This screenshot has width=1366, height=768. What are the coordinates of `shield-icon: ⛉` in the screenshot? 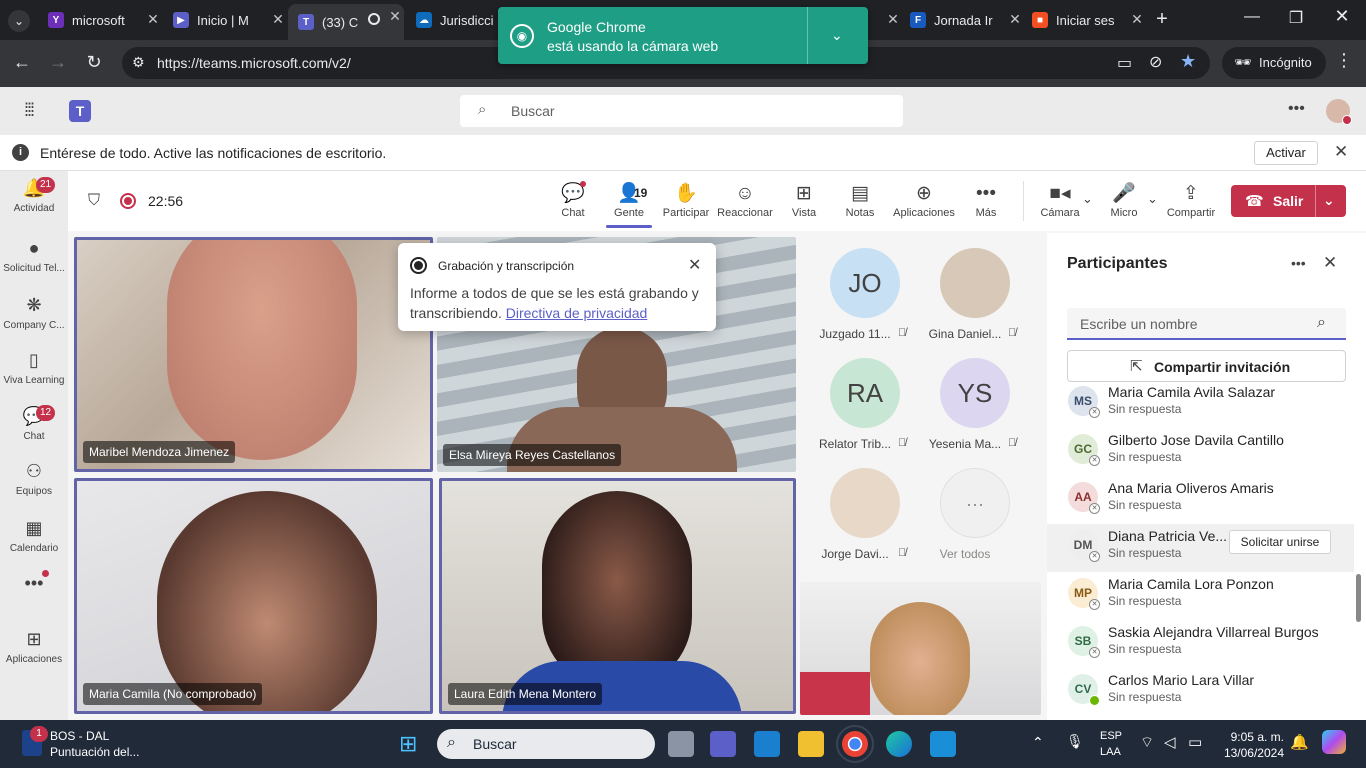 It's located at (94, 201).